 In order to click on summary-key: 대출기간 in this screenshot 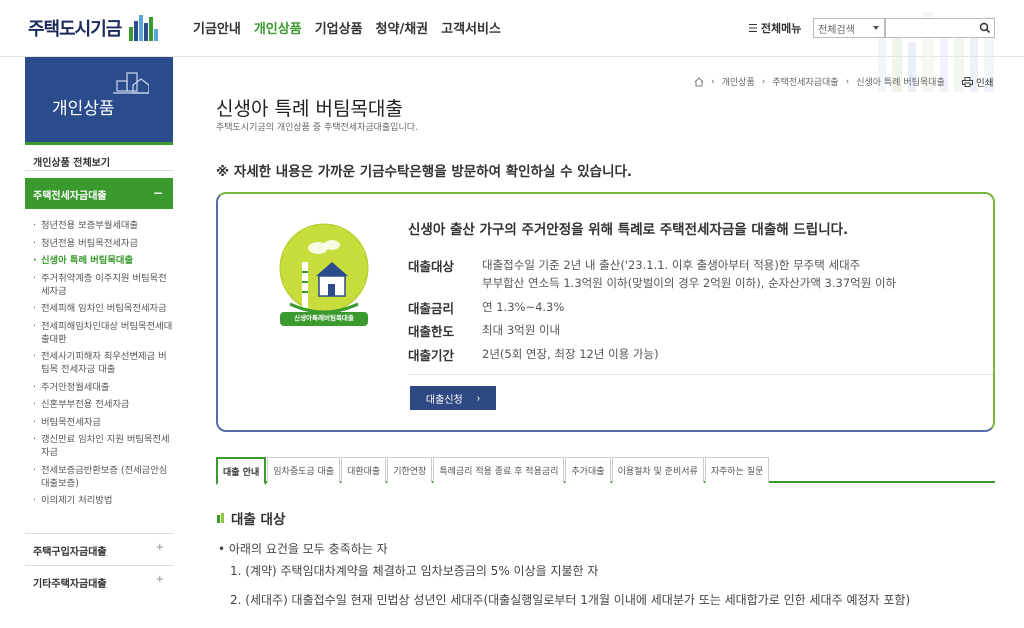, I will do `click(431, 355)`.